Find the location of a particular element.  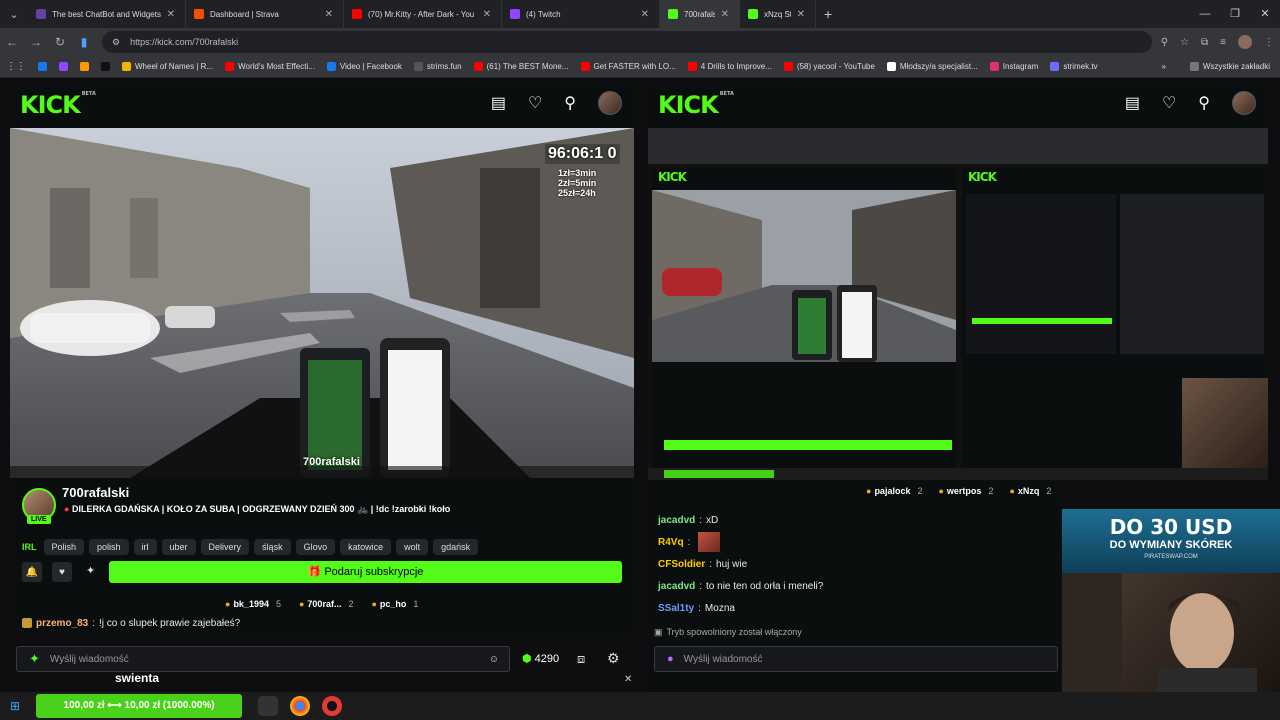

emote-sparkle-icon: ✦ is located at coordinates (34, 659).